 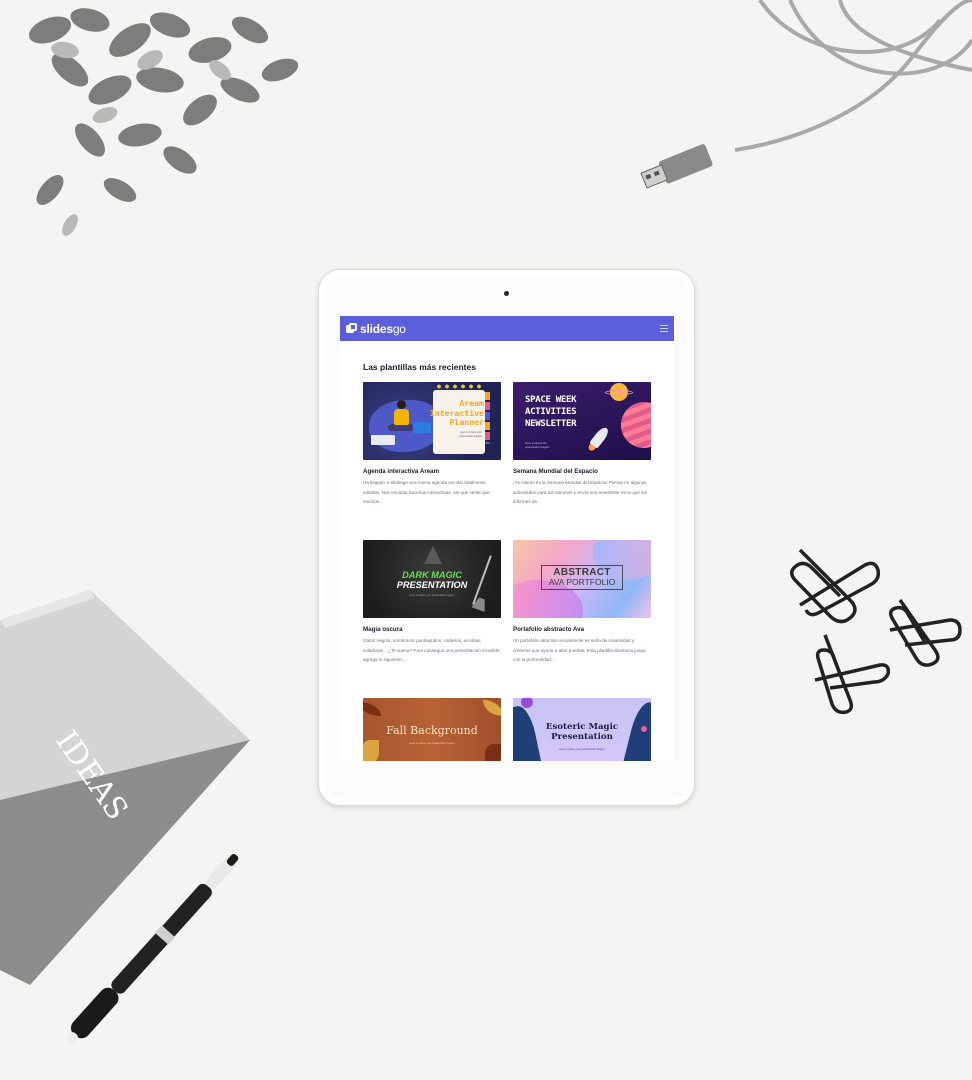 I want to click on thumbnail-title: Esoteric Magic Presentation, so click(x=582, y=732).